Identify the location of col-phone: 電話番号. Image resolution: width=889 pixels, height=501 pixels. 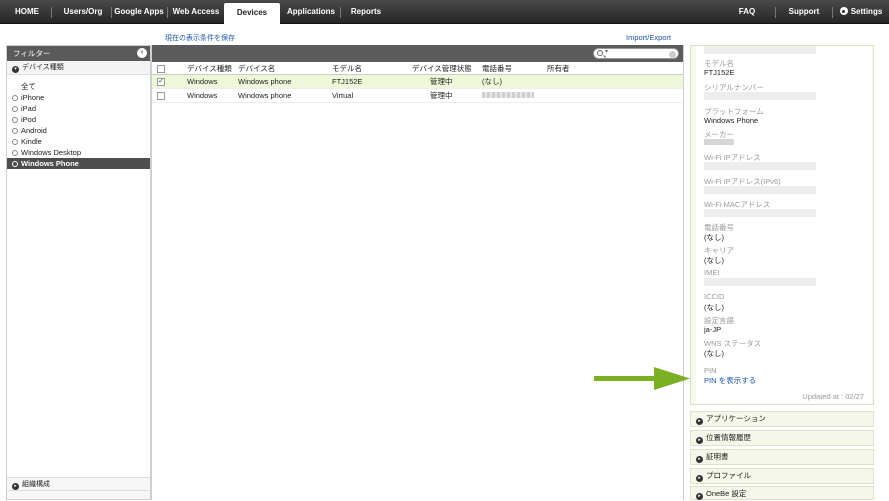
(497, 68).